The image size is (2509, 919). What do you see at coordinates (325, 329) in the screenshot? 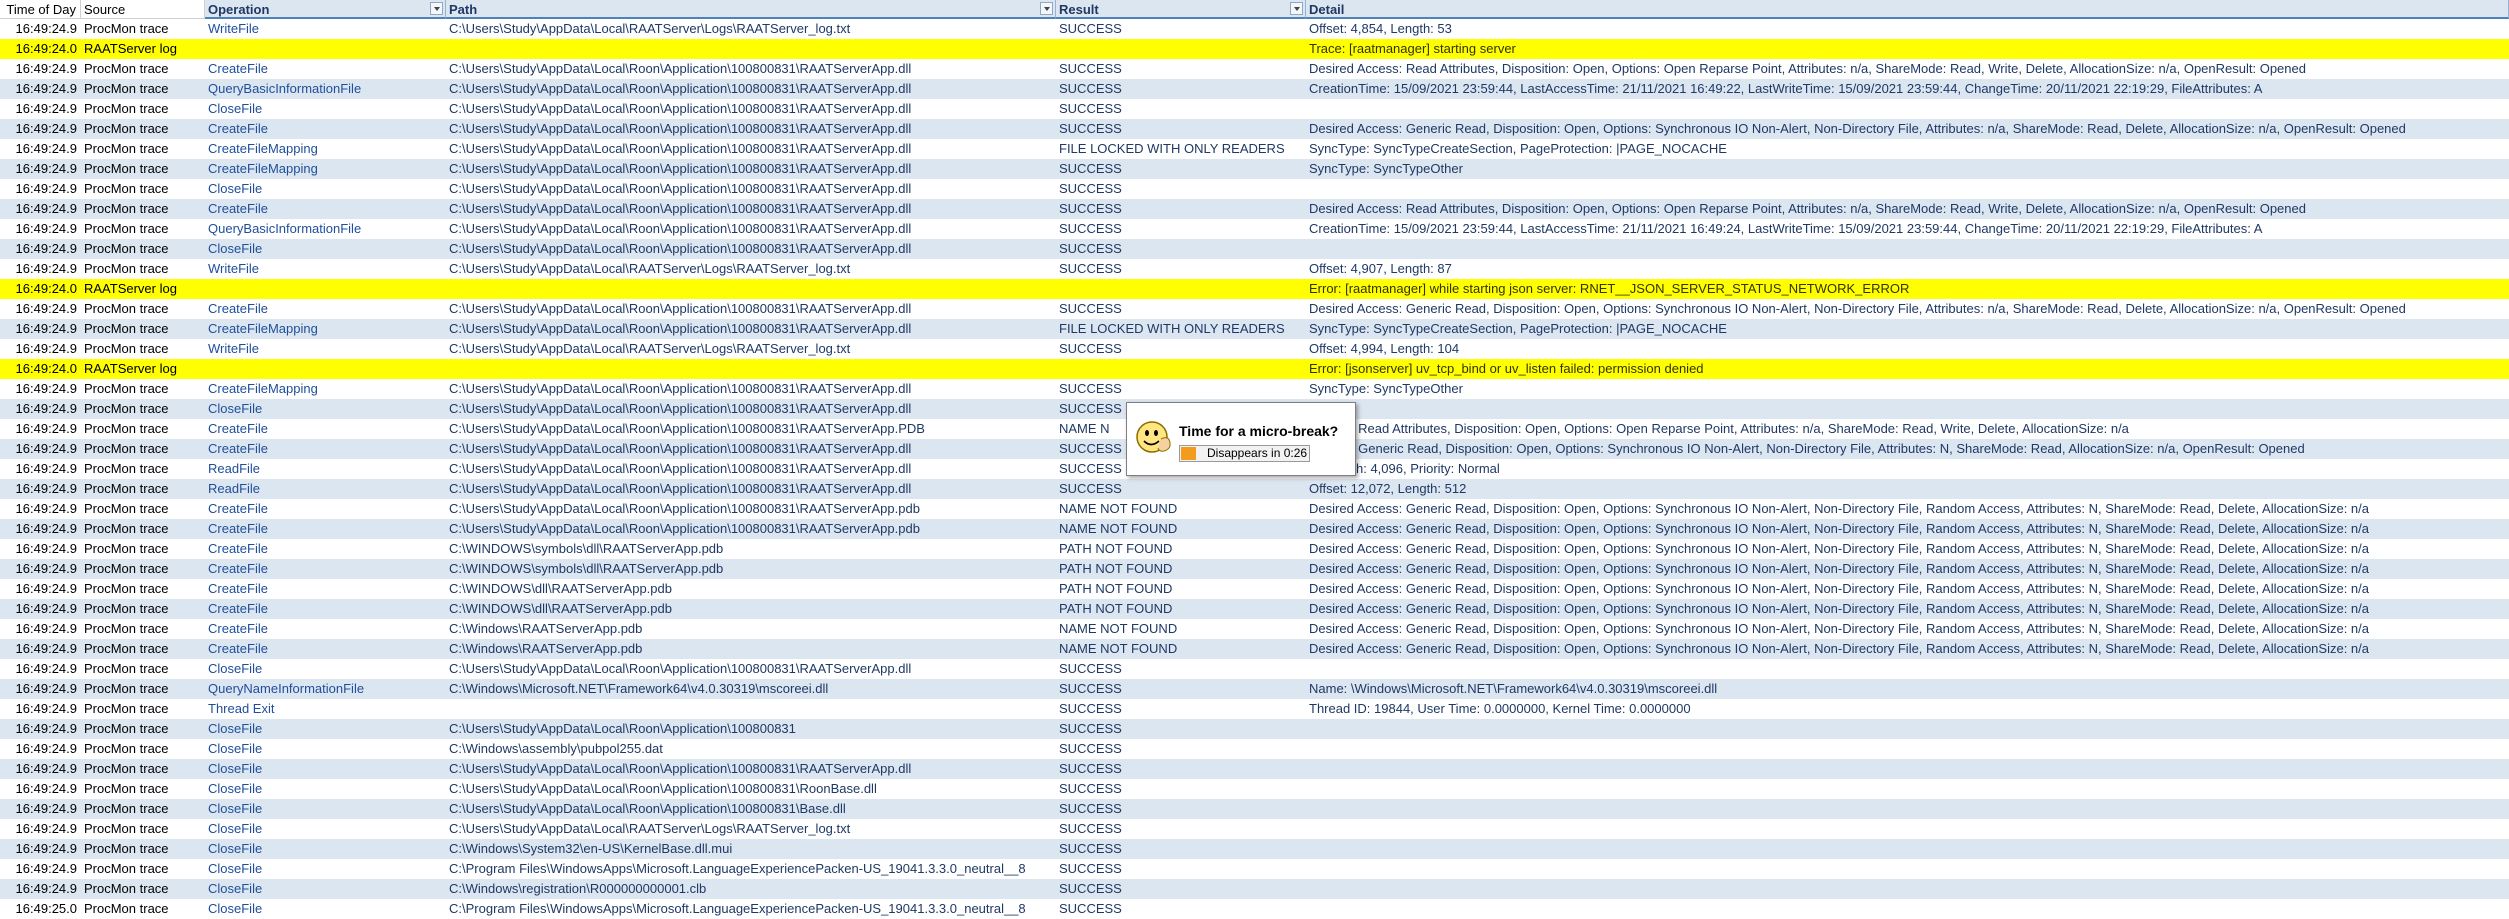
I see `cell-operation: CreateFileMapping` at bounding box center [325, 329].